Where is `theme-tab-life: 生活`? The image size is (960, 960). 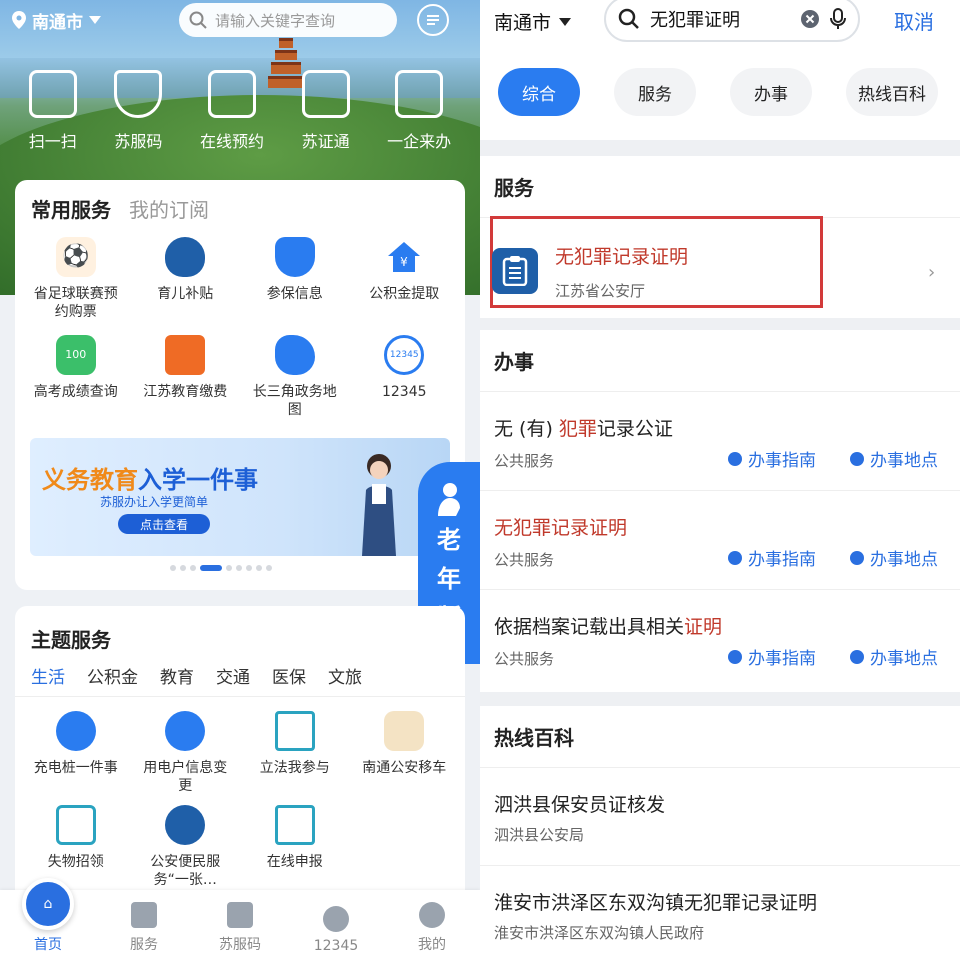
theme-tab-life: 生活 is located at coordinates (48, 679).